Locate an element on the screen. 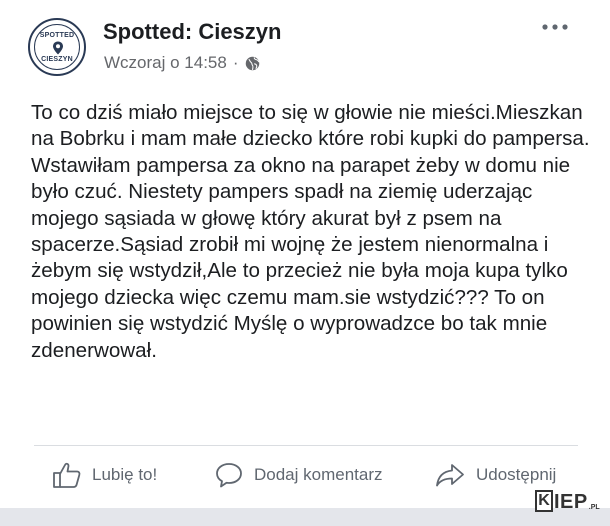 The image size is (610, 526). location-pin-icon is located at coordinates (58, 48).